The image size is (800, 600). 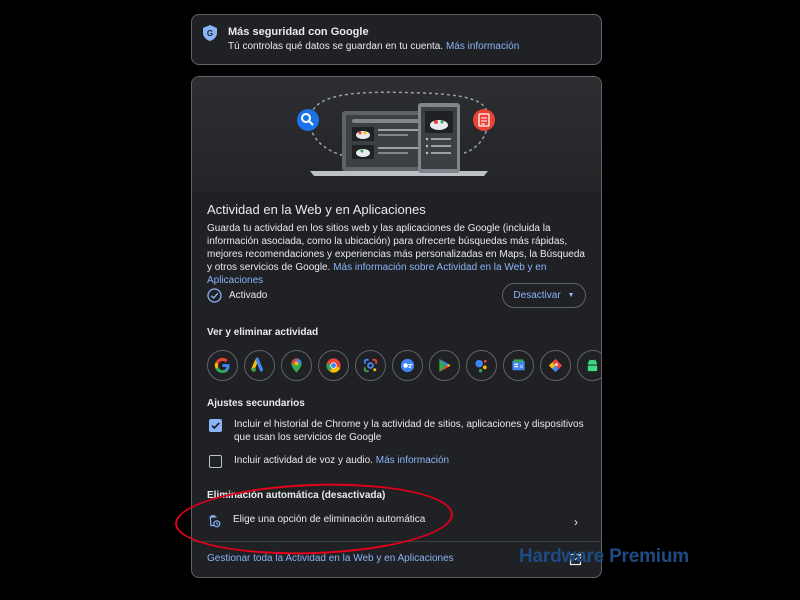 I want to click on discover-icon, so click(x=407, y=365).